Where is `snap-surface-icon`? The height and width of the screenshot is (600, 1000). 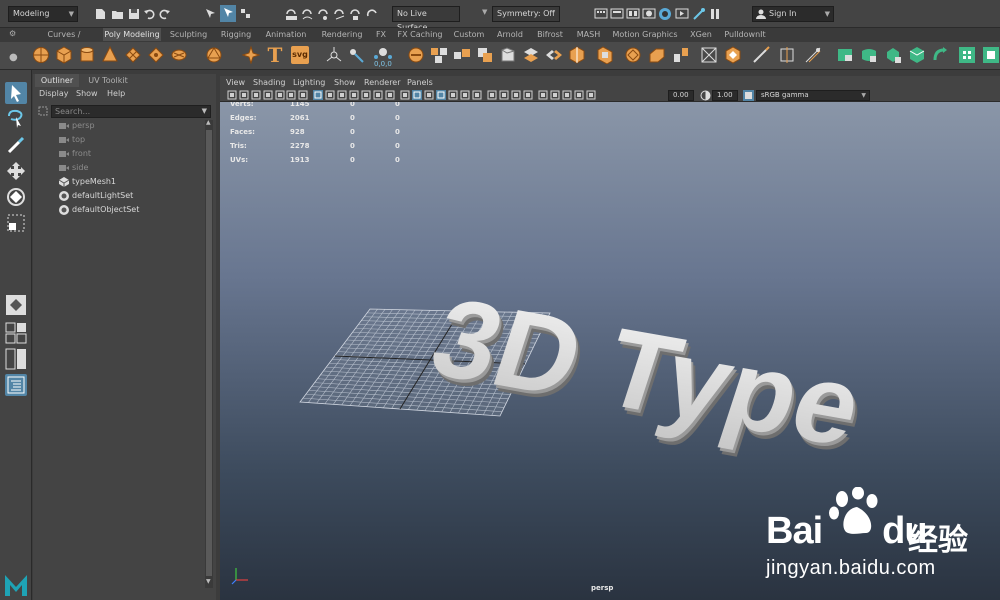 snap-surface-icon is located at coordinates (372, 14).